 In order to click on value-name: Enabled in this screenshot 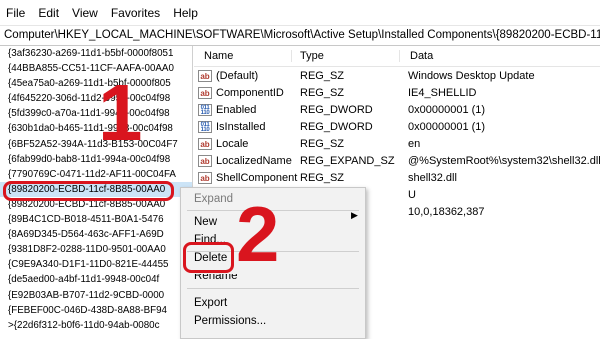, I will do `click(236, 109)`.